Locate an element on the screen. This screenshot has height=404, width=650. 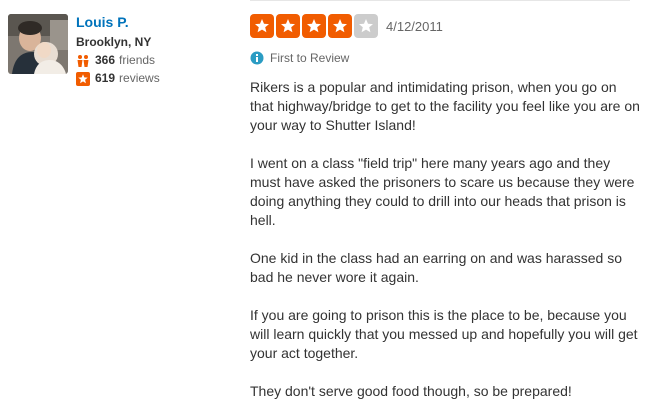
first-to-review-badge: First to Review is located at coordinates (445, 58).